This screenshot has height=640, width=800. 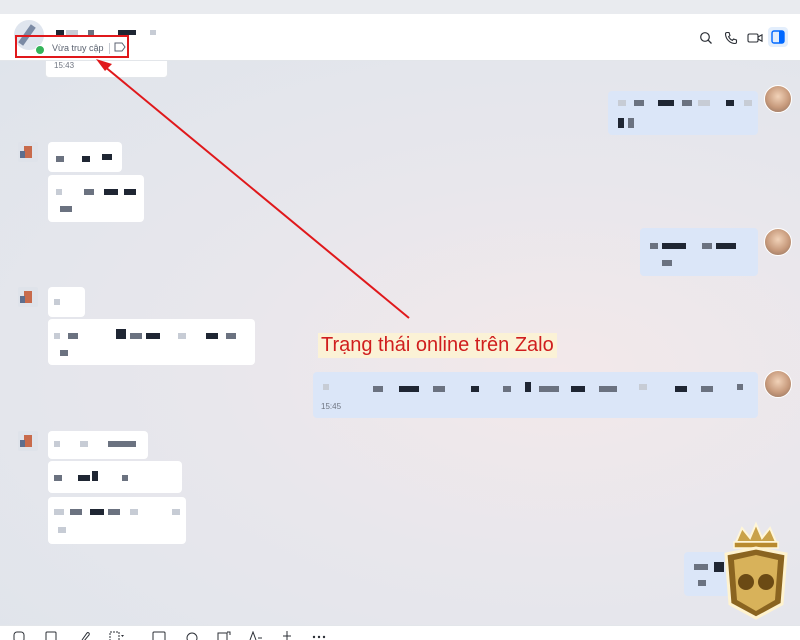 What do you see at coordinates (756, 570) in the screenshot?
I see `brand-logo` at bounding box center [756, 570].